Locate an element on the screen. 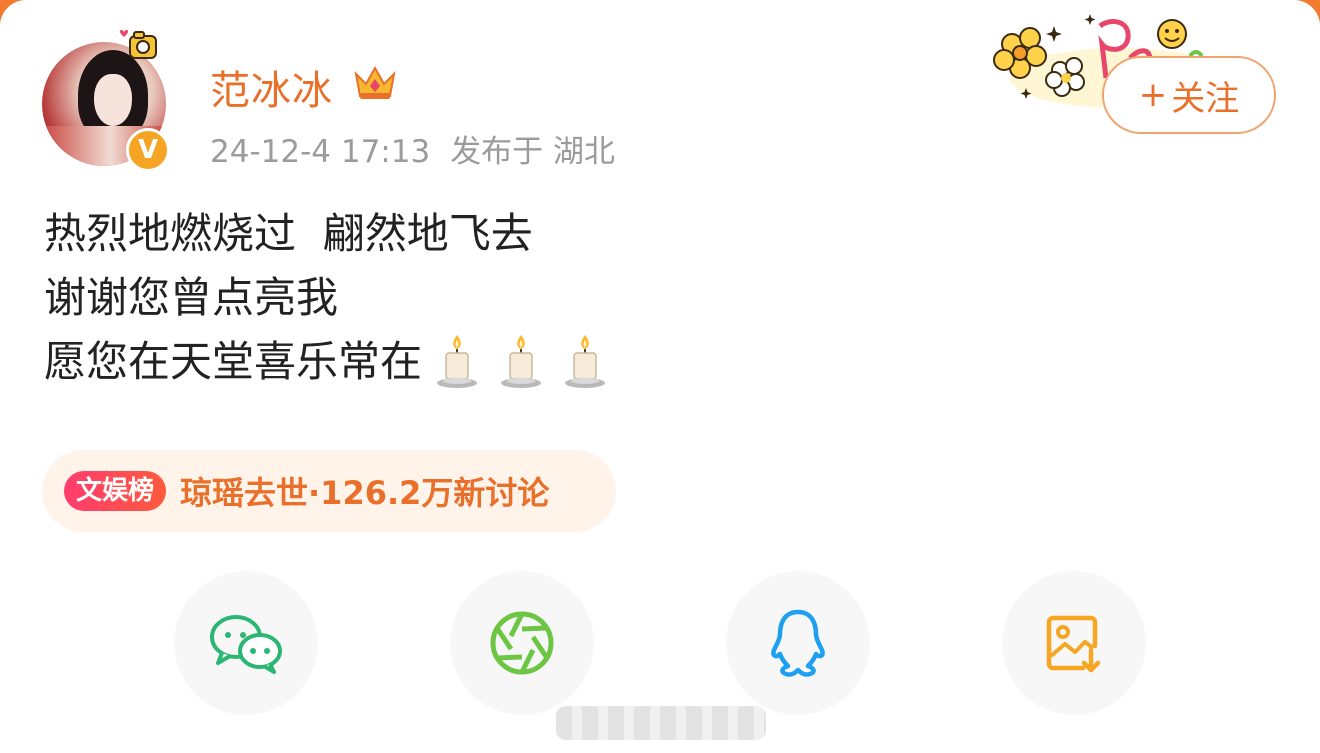 This screenshot has height=753, width=1320. save-image-button is located at coordinates (1074, 643).